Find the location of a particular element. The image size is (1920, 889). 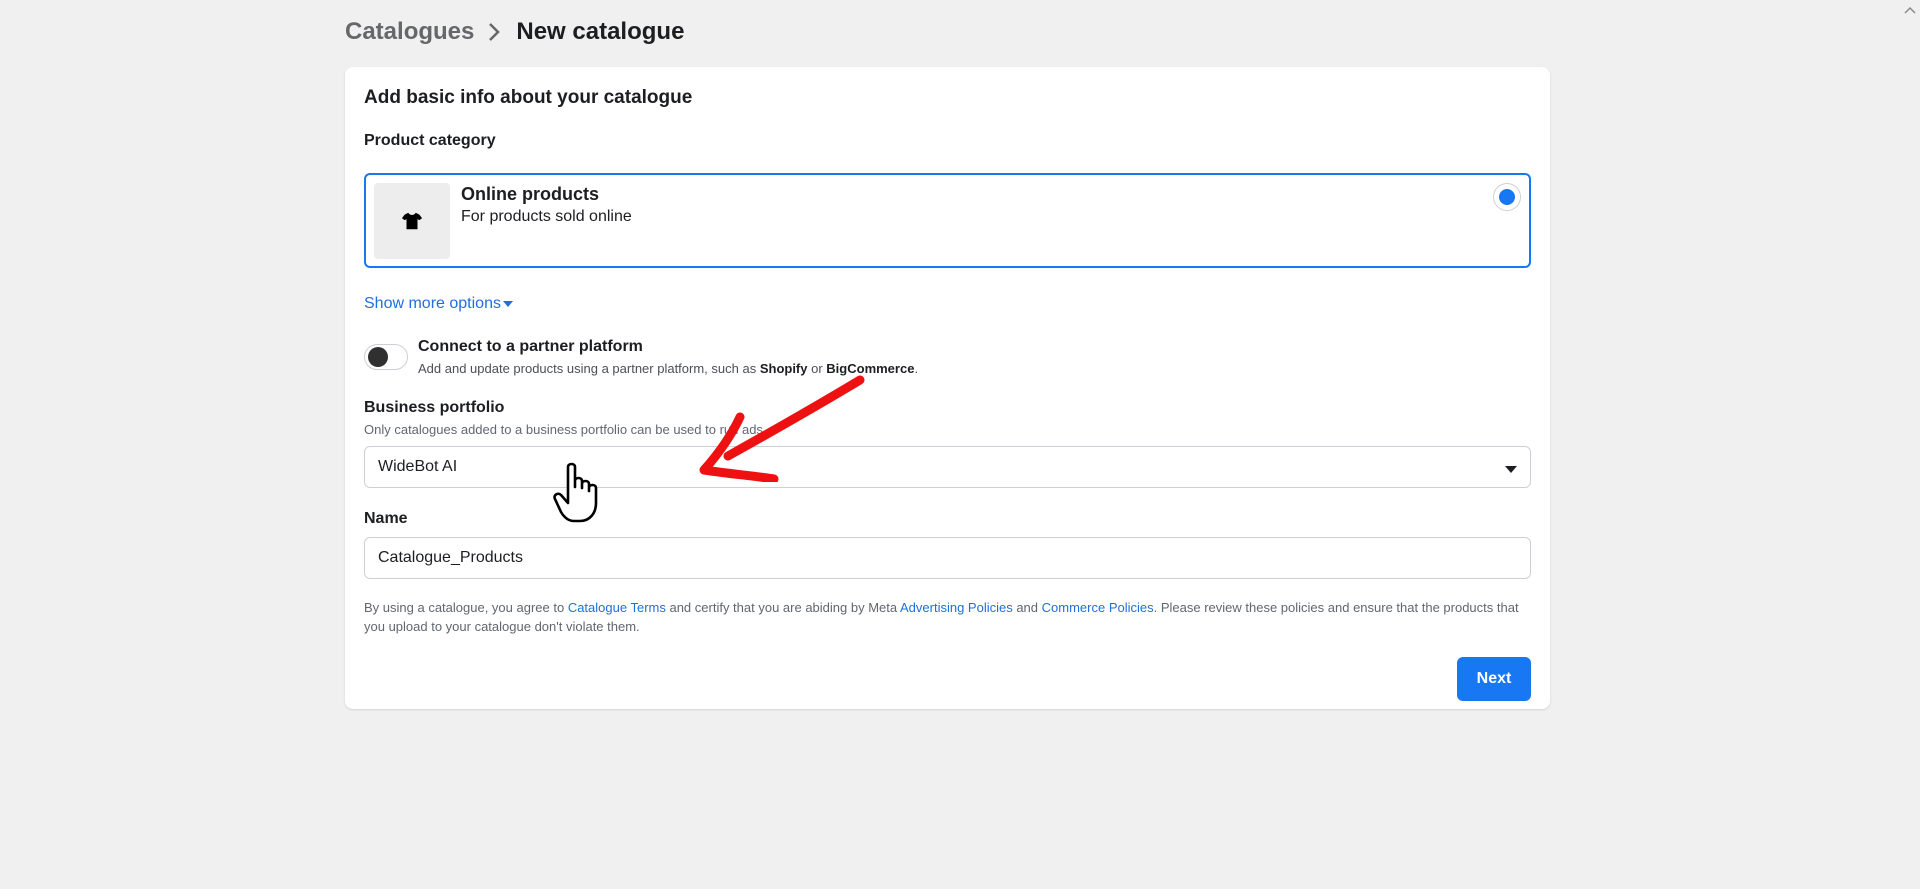

partner-desc-suffix: . is located at coordinates (916, 368).